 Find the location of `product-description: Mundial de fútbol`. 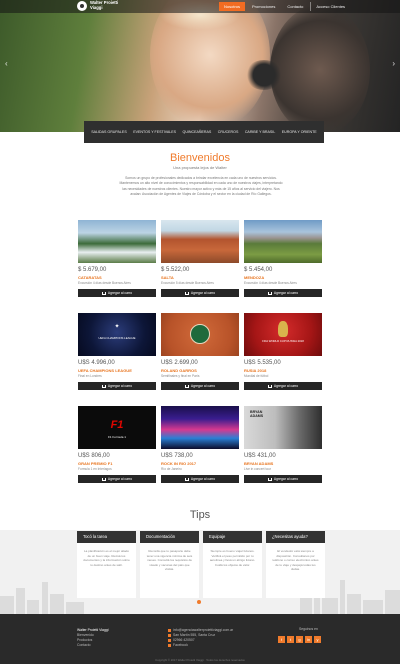

product-description: Mundial de fútbol is located at coordinates (256, 376).